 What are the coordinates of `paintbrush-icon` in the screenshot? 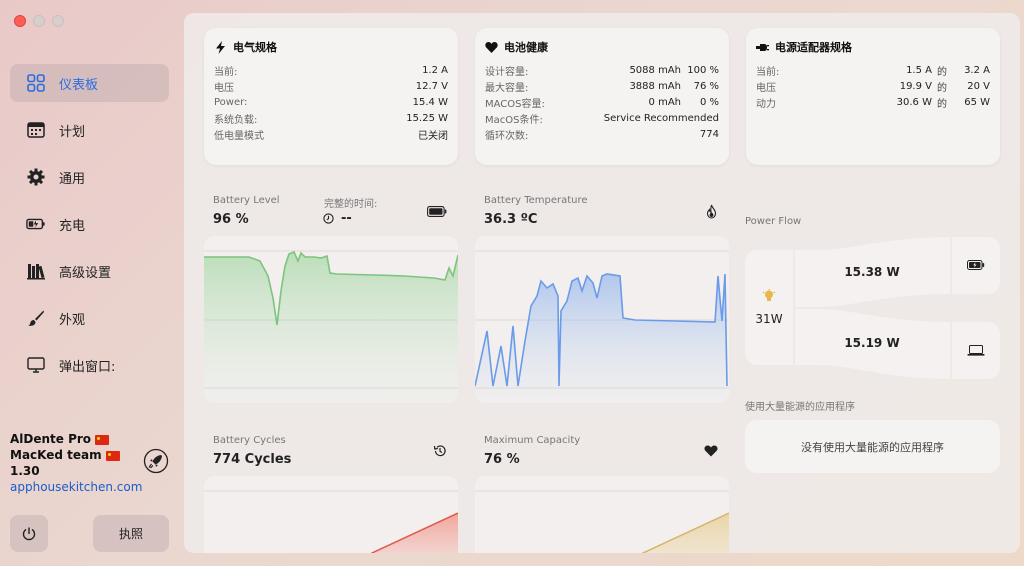 It's located at (36, 318).